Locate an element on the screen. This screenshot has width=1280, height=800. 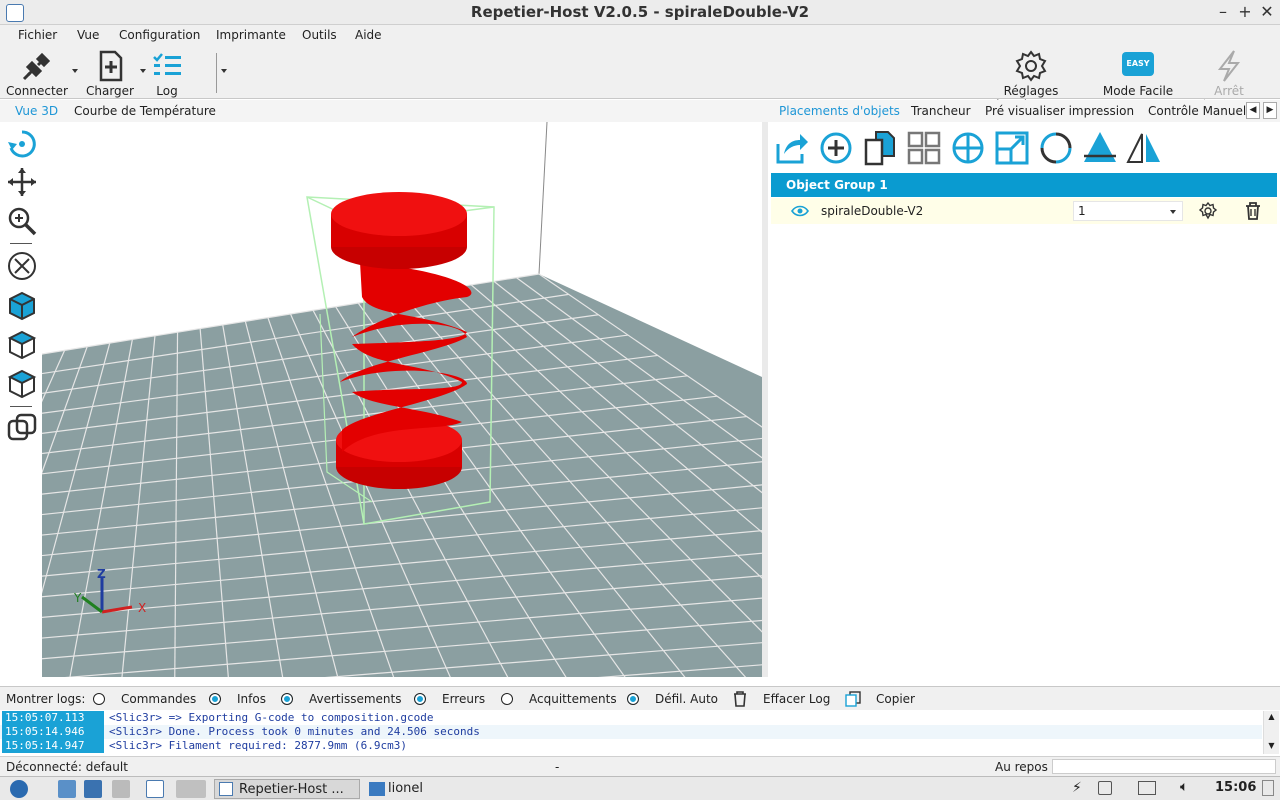
maximize-icon: + is located at coordinates (1245, 12).